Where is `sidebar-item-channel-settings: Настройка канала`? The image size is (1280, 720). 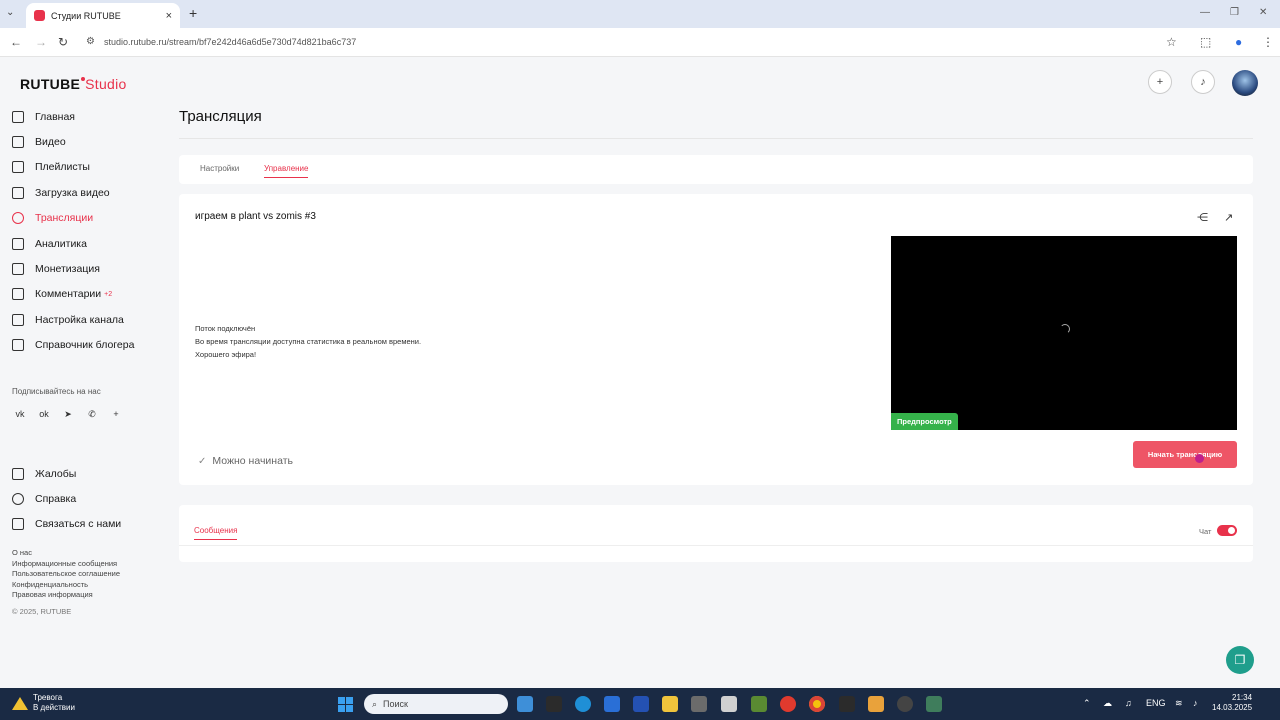
sidebar-item-channel-settings: Настройка канала is located at coordinates (82, 319).